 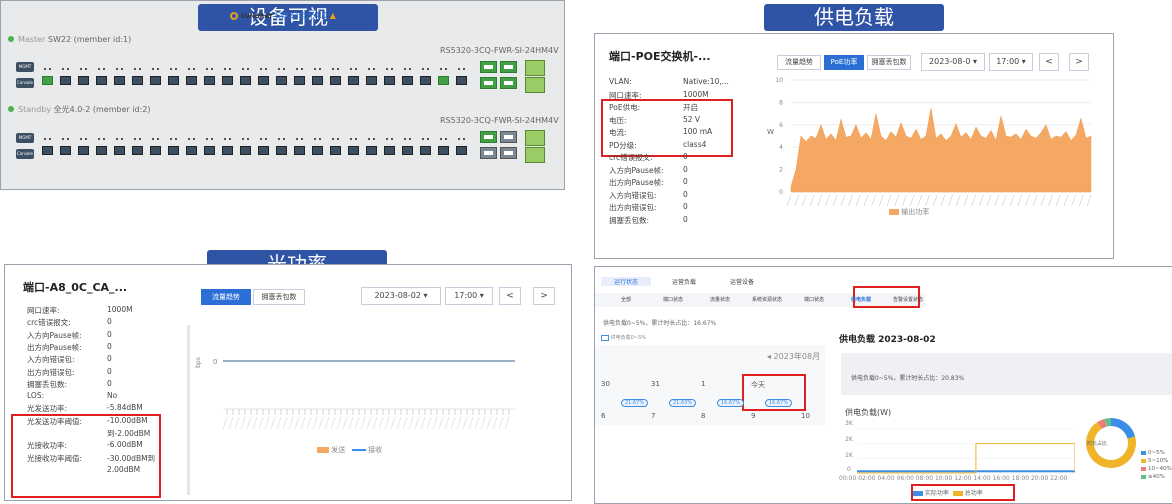 What do you see at coordinates (684, 281) in the screenshot?
I see `load-tab: 运营负载` at bounding box center [684, 281].